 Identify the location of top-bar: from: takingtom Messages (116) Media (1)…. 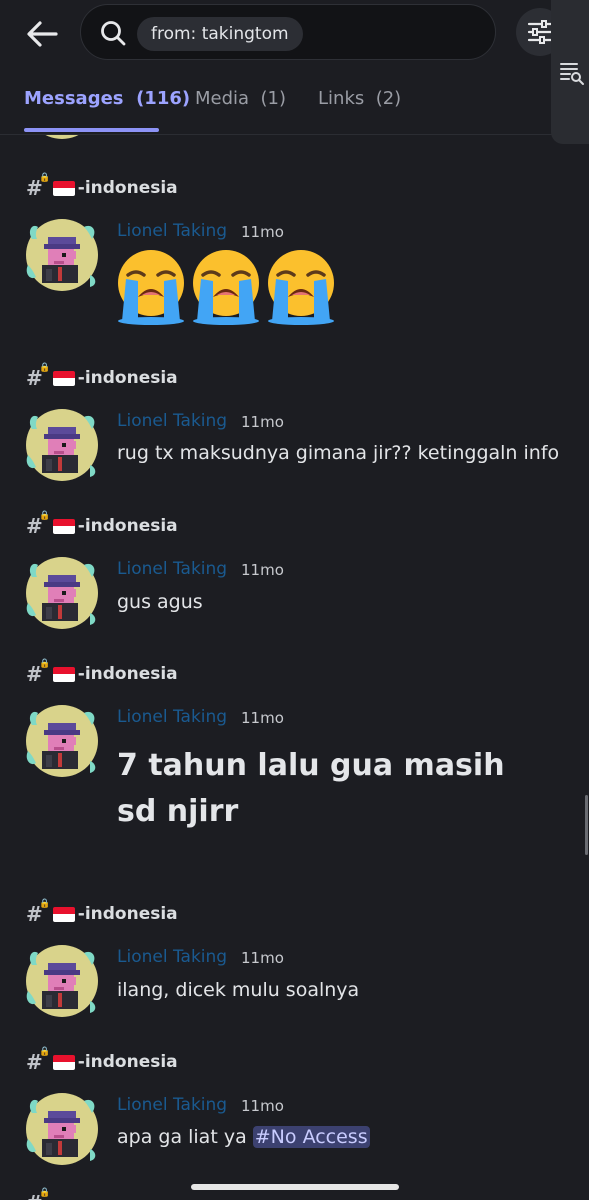
(294, 67).